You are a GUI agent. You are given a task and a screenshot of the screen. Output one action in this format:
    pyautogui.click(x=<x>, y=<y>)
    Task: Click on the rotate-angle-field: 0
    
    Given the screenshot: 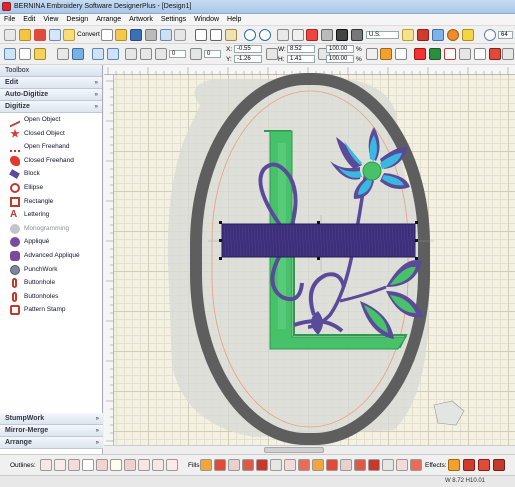 What is the action you would take?
    pyautogui.click(x=177, y=54)
    